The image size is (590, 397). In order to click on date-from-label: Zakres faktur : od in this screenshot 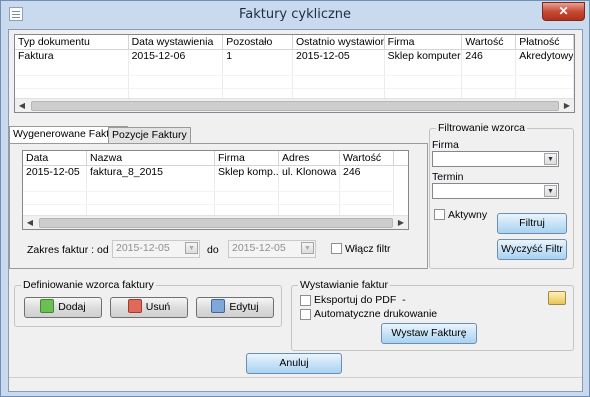, I will do `click(68, 250)`.